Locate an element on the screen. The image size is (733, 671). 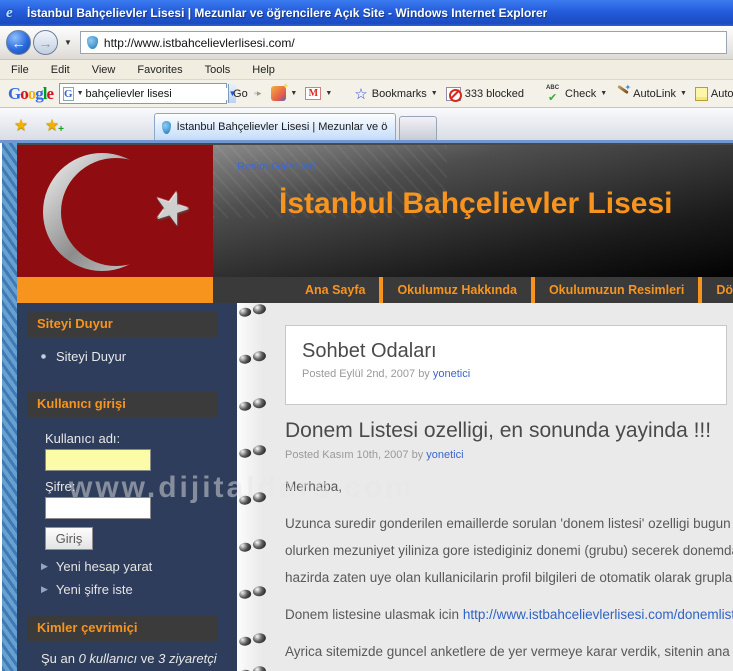
autofill-label: AutoFill is located at coordinates (721, 93).